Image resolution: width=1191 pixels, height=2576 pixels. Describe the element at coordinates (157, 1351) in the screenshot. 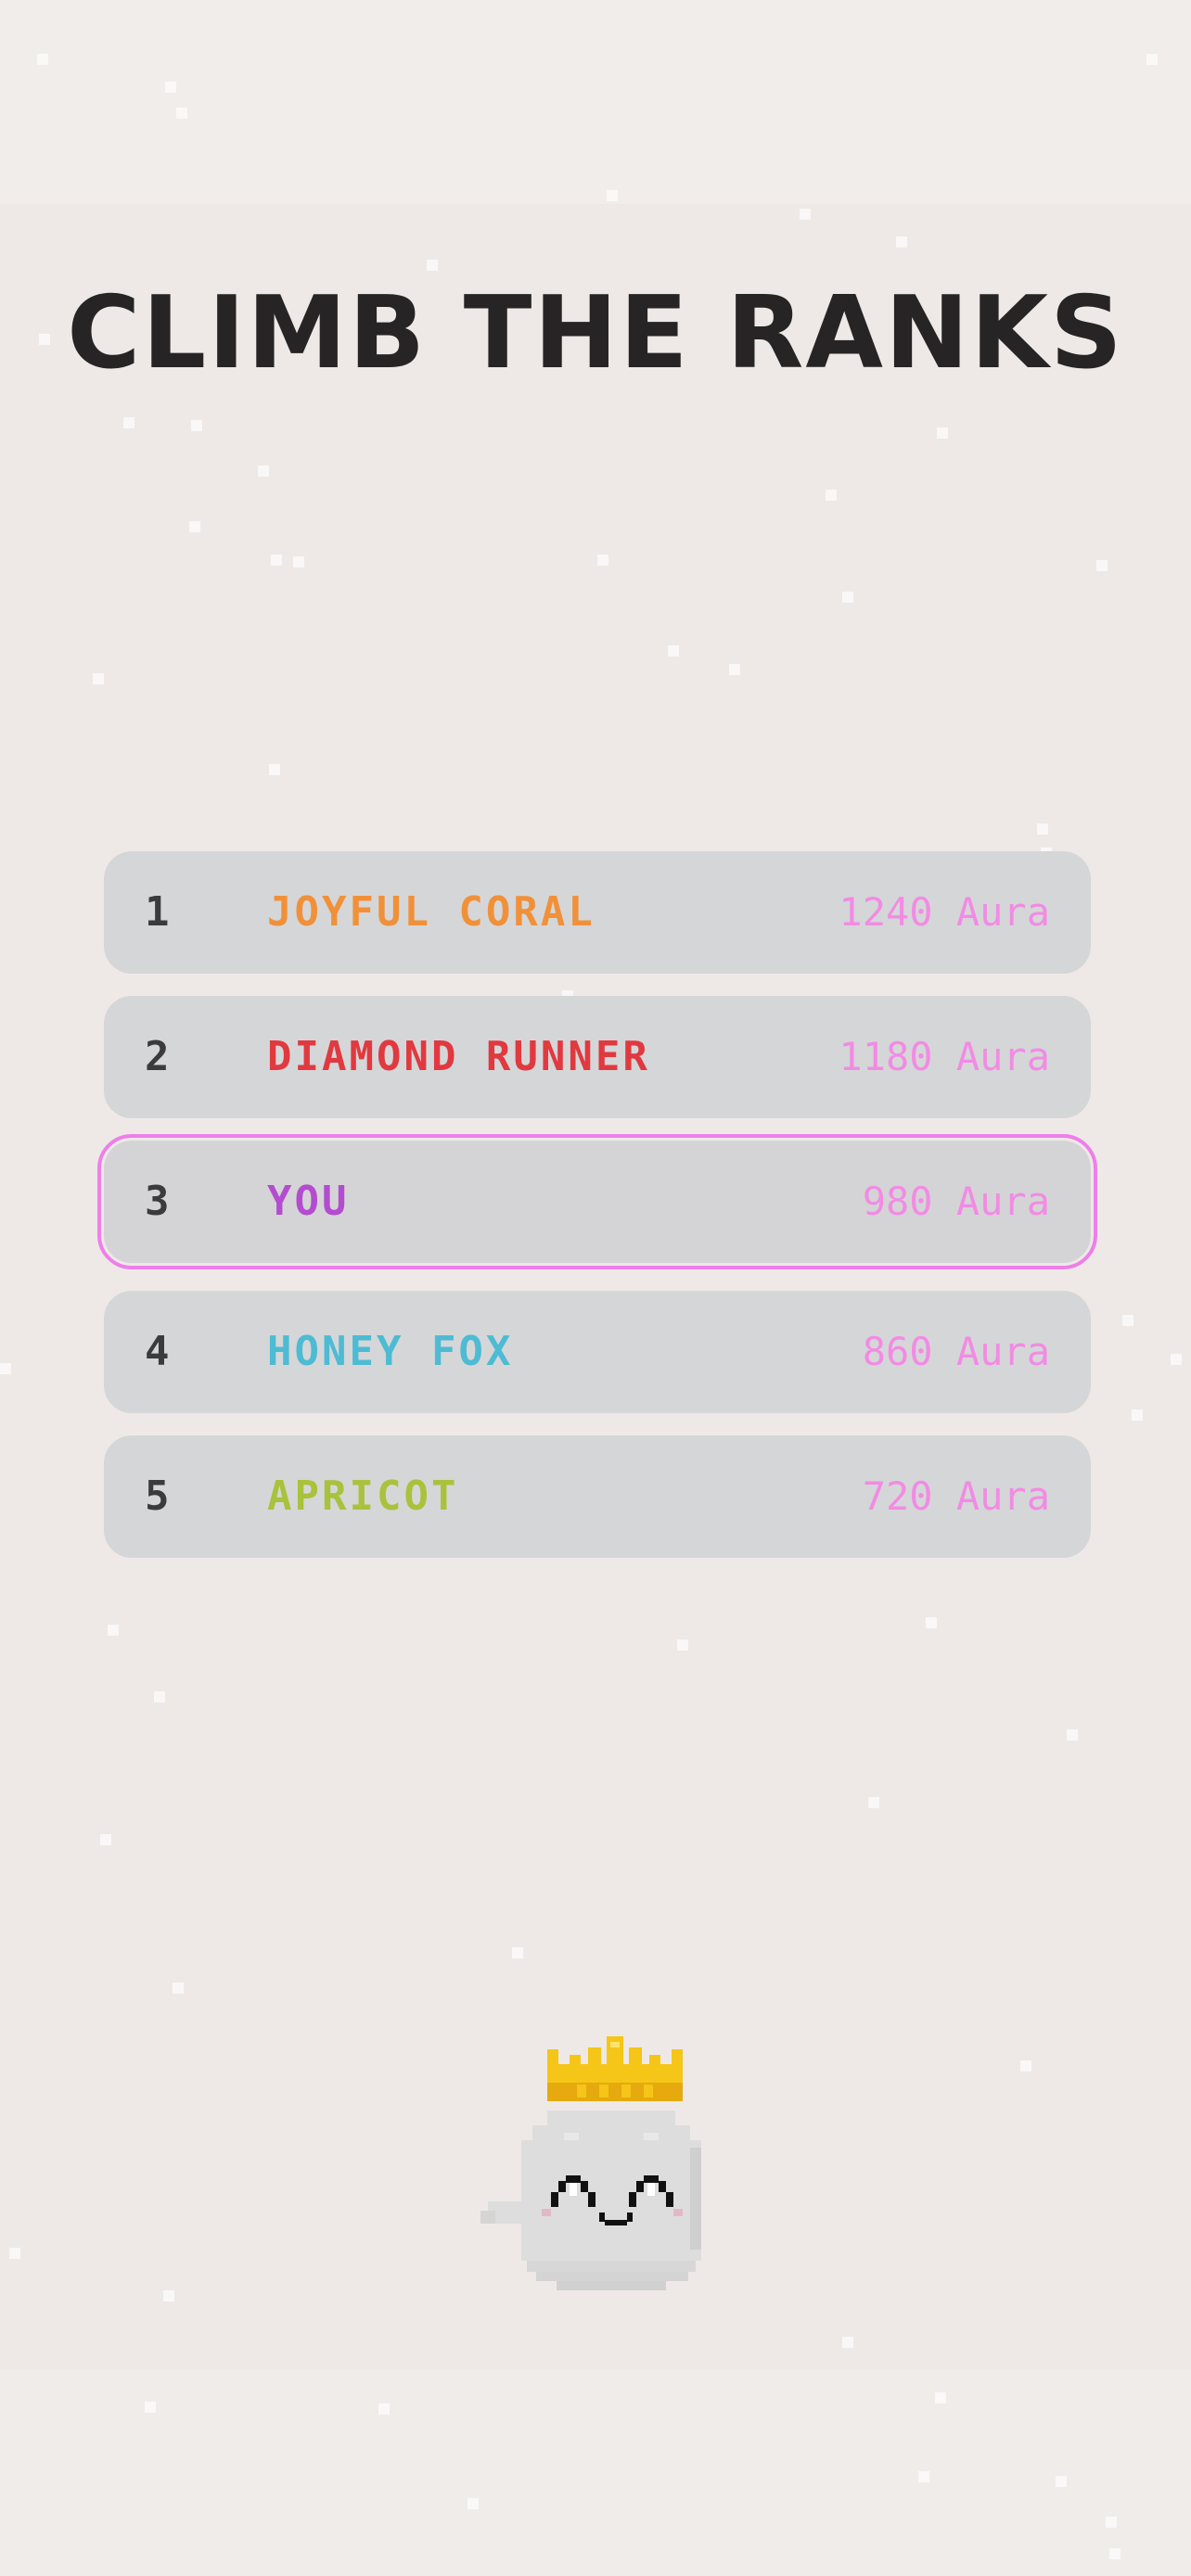

I see `rank-number: 4` at that location.